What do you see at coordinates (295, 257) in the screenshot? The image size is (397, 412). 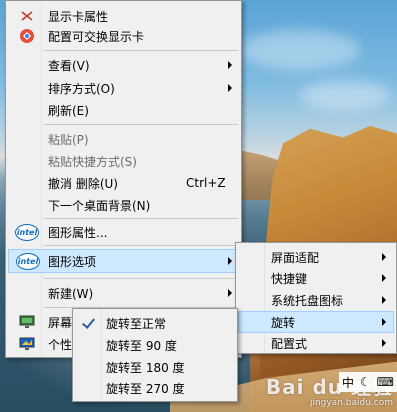 I see `menu-item-label: 屏面适配` at bounding box center [295, 257].